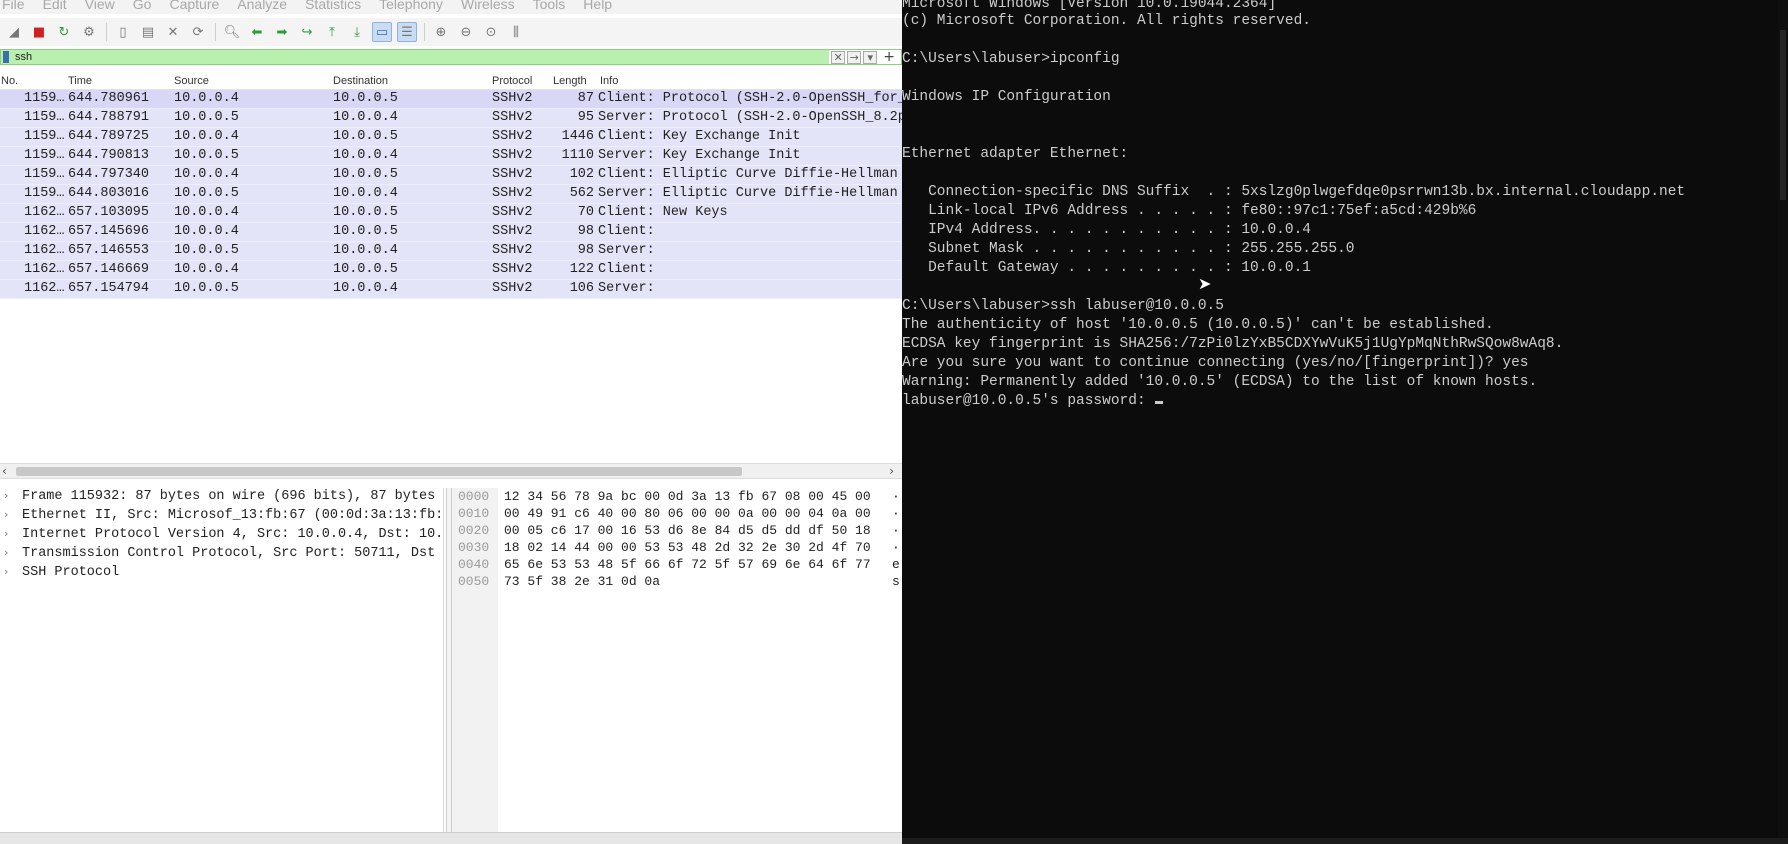  What do you see at coordinates (870, 57) in the screenshot?
I see `filter-history-icon: ▾` at bounding box center [870, 57].